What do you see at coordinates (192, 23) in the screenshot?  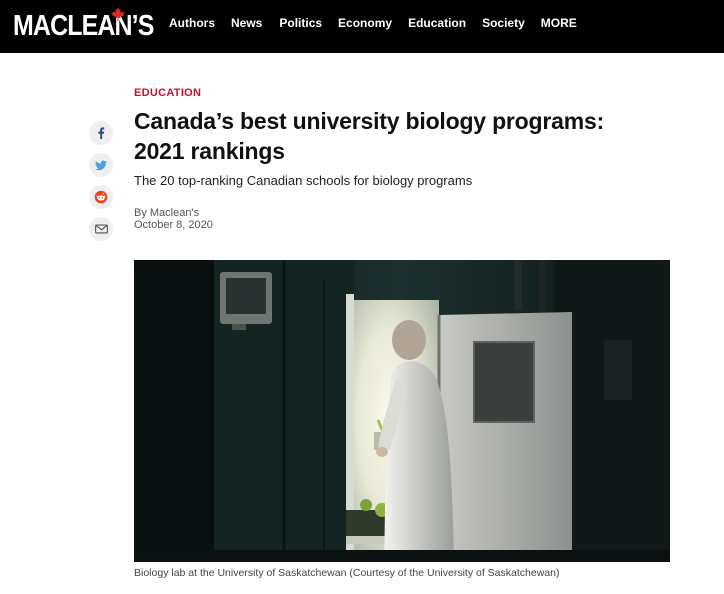 I see `nav-authors: Authors` at bounding box center [192, 23].